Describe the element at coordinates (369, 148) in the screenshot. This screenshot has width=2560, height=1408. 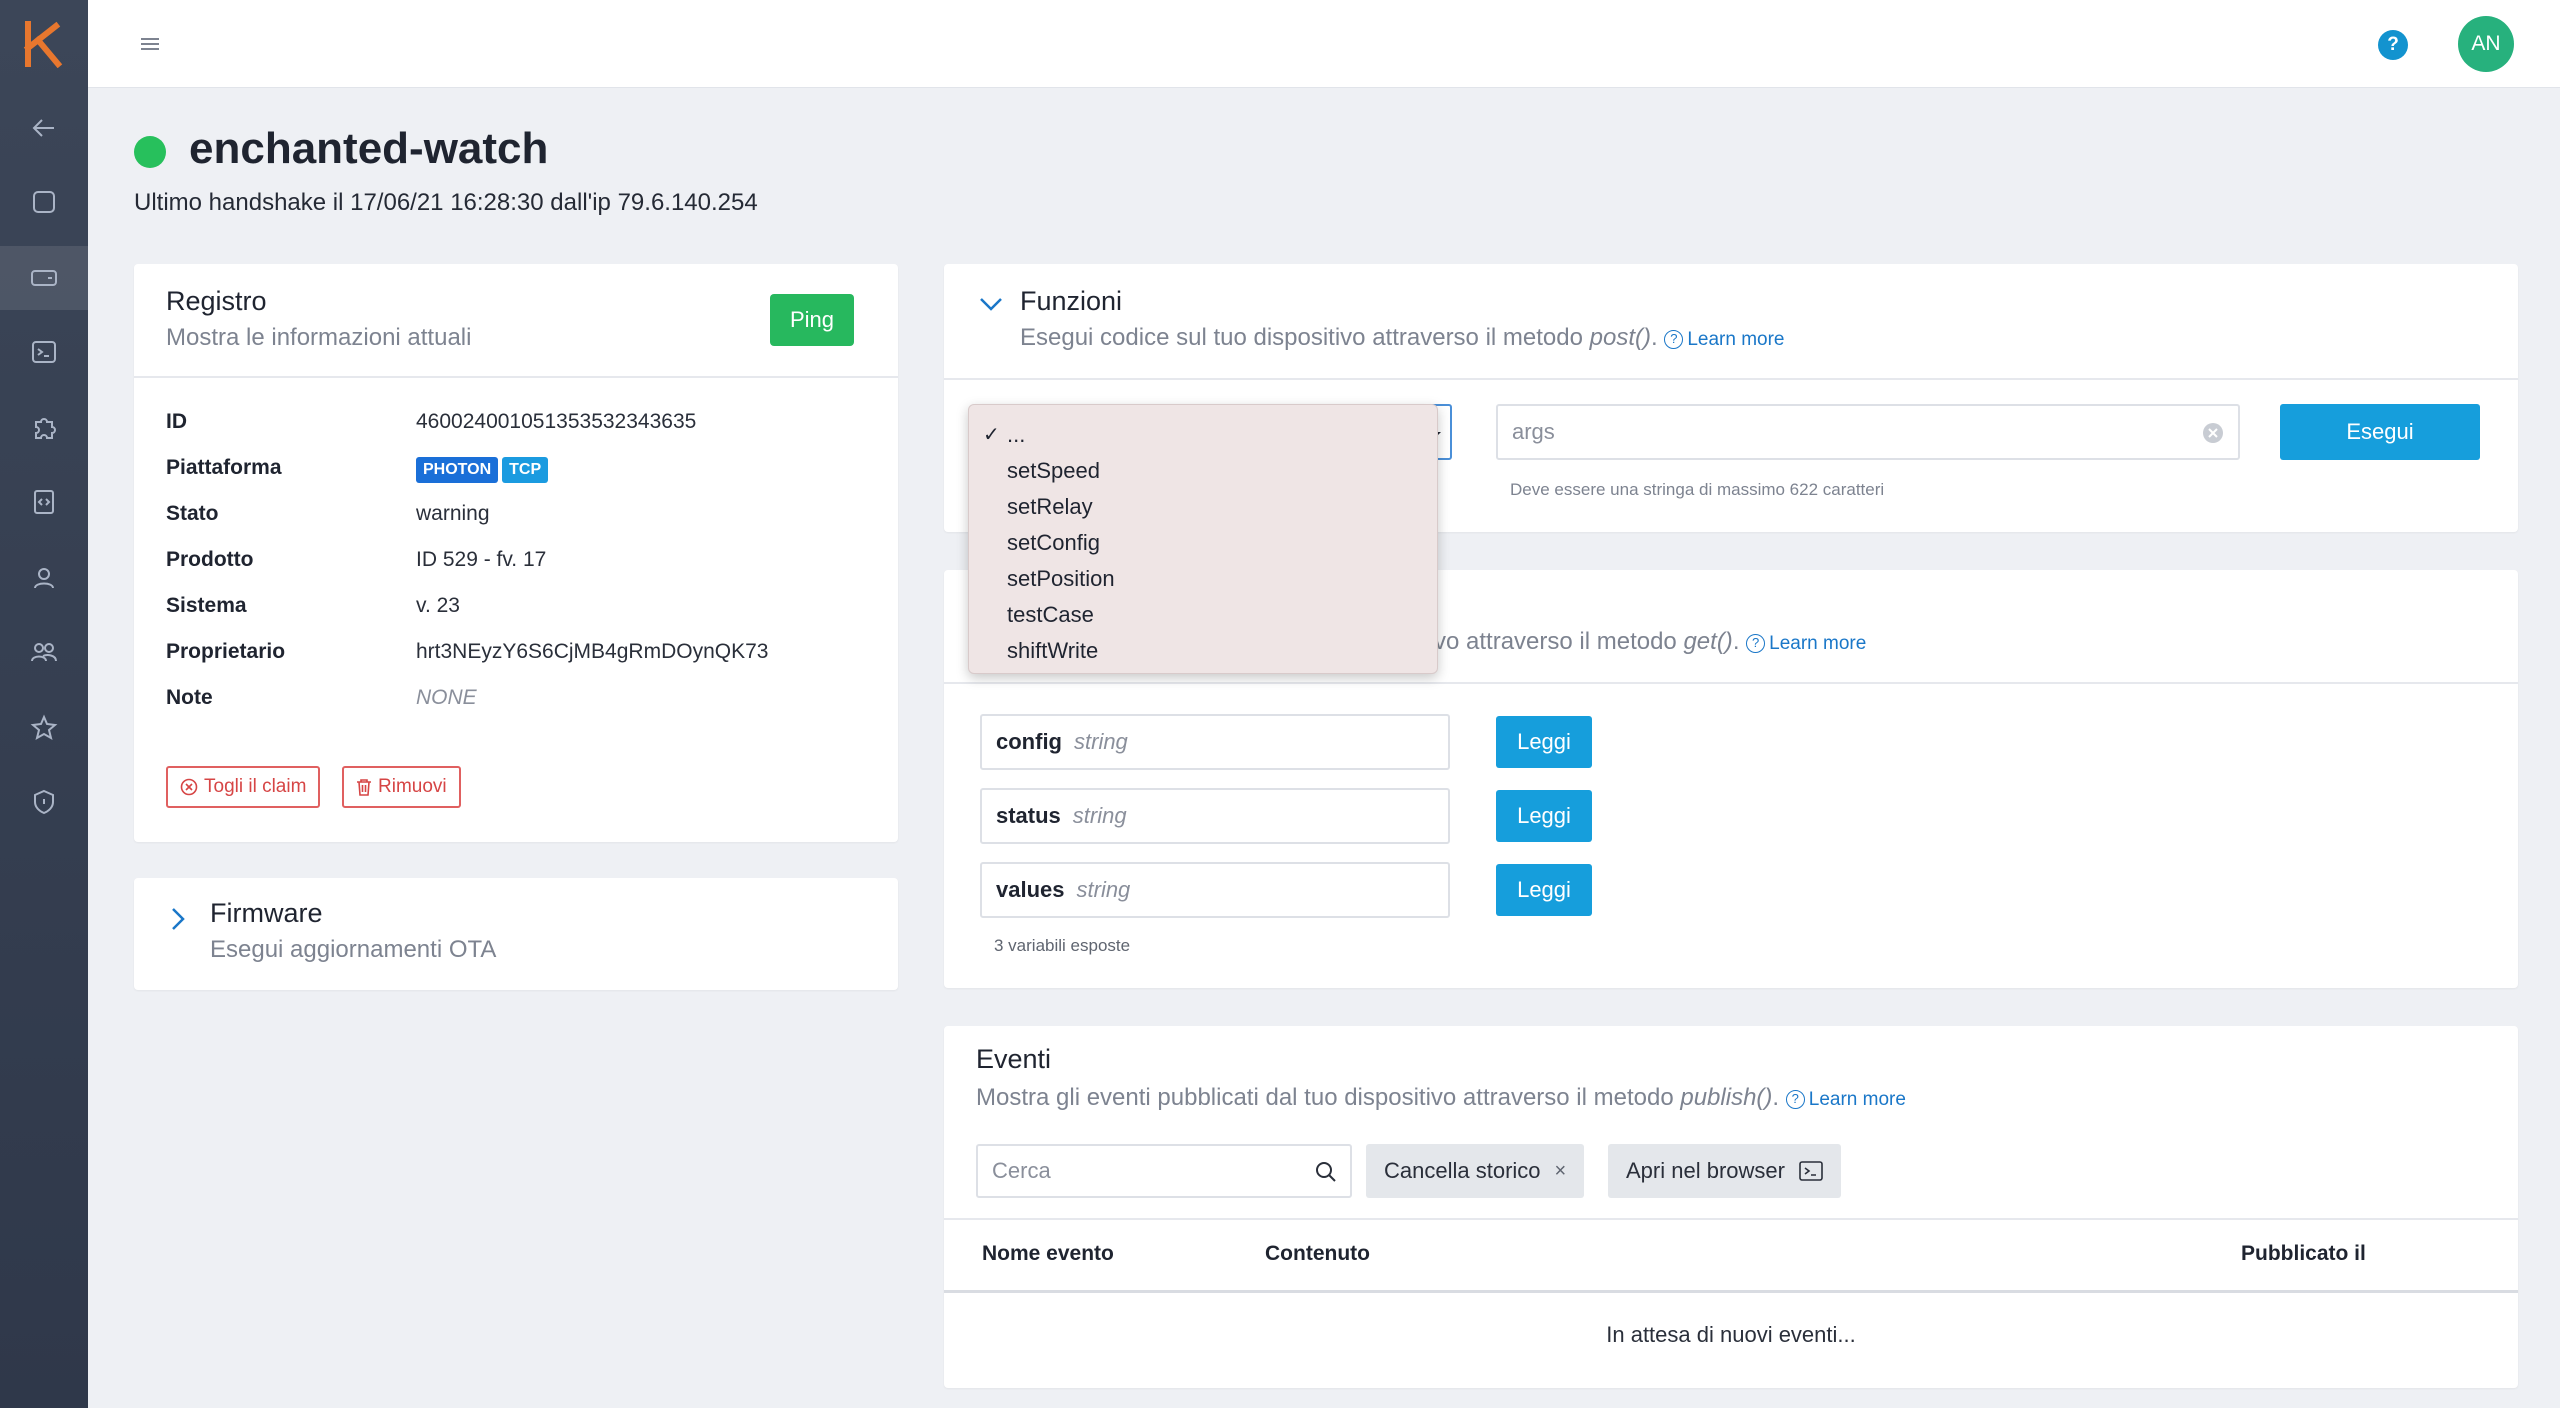
I see `page-title: enchanted-watch` at that location.